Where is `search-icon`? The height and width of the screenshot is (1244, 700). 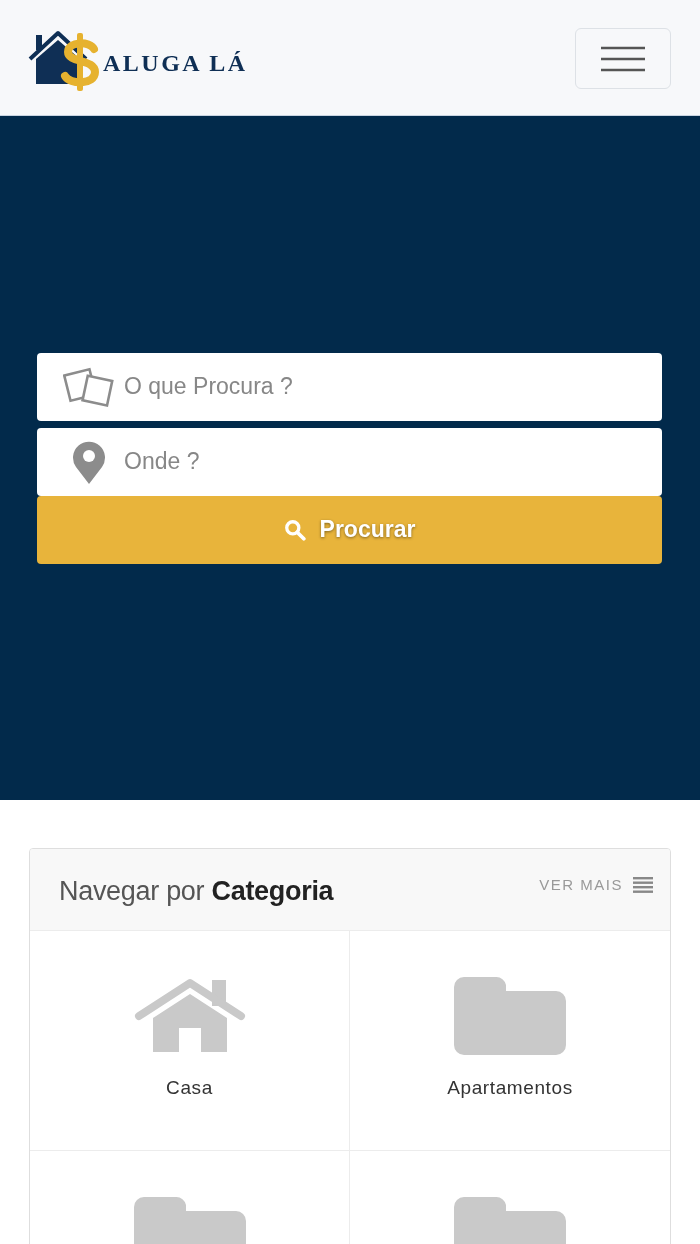 search-icon is located at coordinates (294, 529).